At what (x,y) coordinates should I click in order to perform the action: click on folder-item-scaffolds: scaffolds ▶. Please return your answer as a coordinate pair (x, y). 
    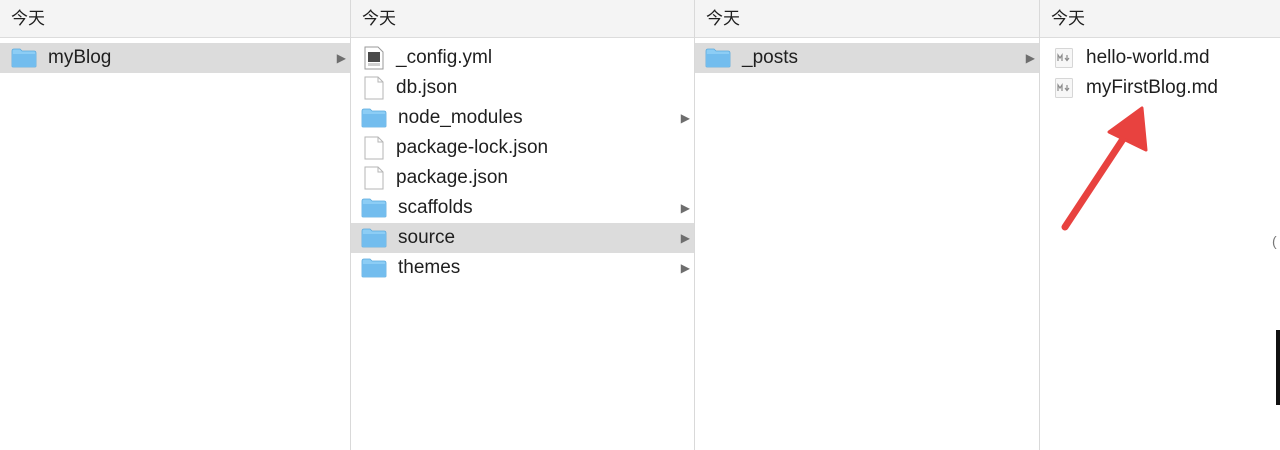
    Looking at the image, I should click on (522, 208).